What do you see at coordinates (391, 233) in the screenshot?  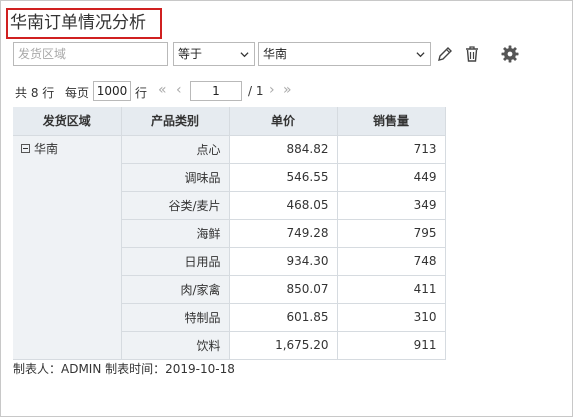 I see `quantity-cell: 795` at bounding box center [391, 233].